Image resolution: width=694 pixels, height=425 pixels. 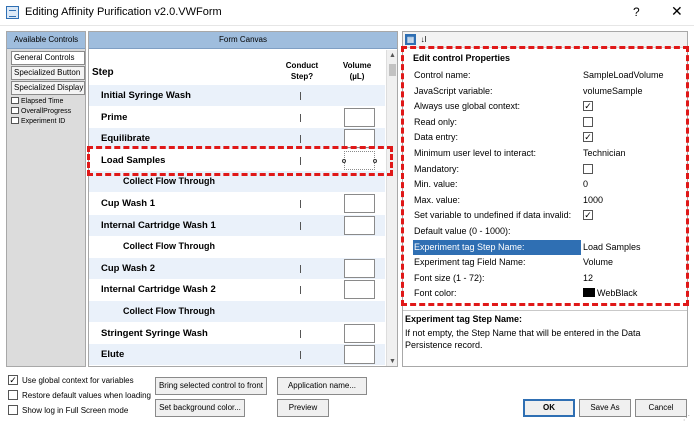 What do you see at coordinates (146, 95) in the screenshot?
I see `step-label: Initial Syringe Wash` at bounding box center [146, 95].